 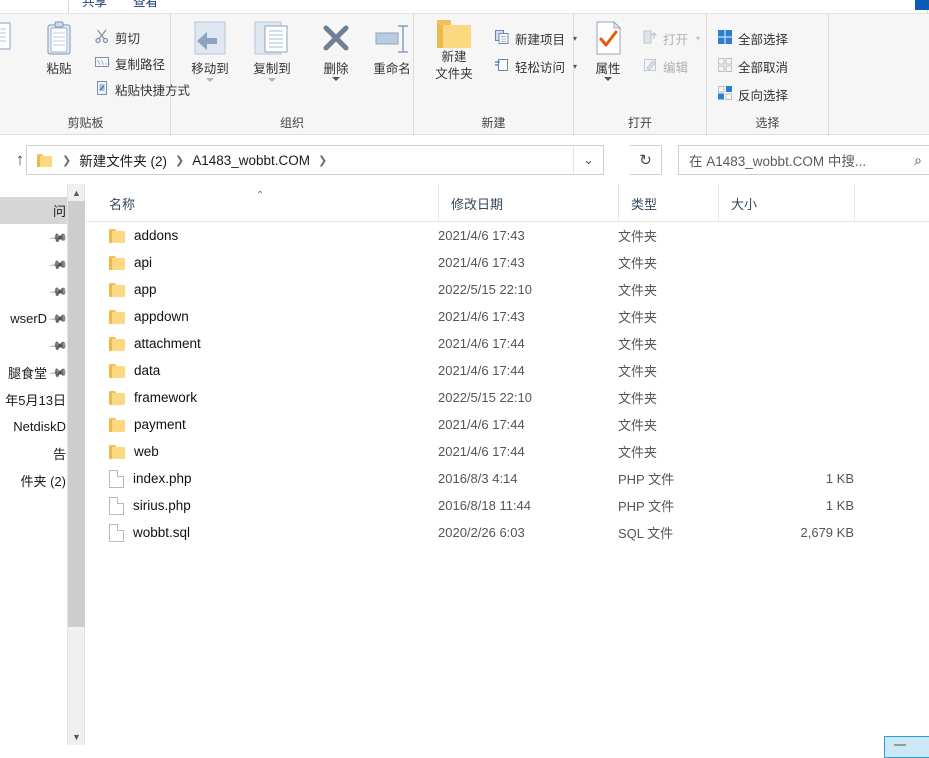 What do you see at coordinates (646, 160) in the screenshot?
I see `refresh-button: ↻` at bounding box center [646, 160].